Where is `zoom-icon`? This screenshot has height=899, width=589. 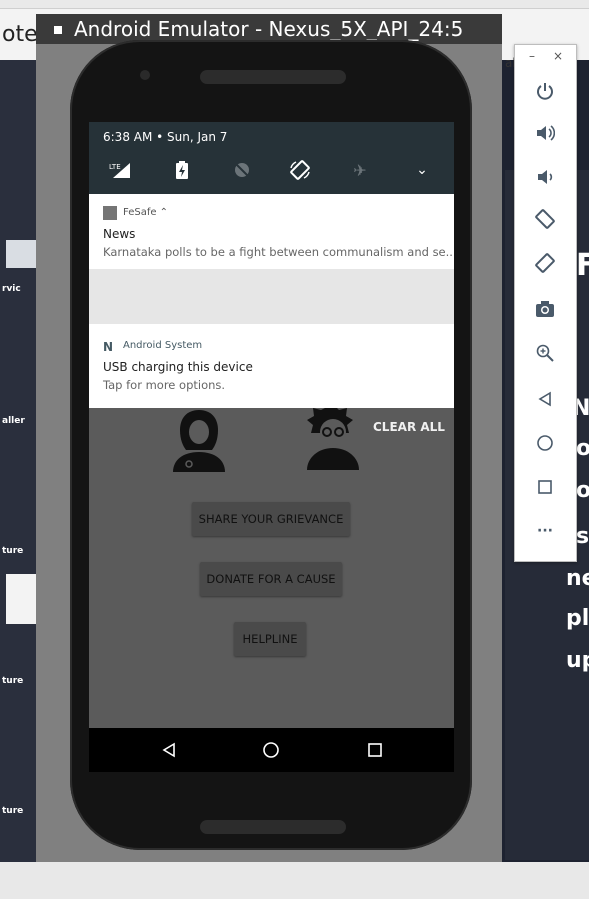 zoom-icon is located at coordinates (545, 353).